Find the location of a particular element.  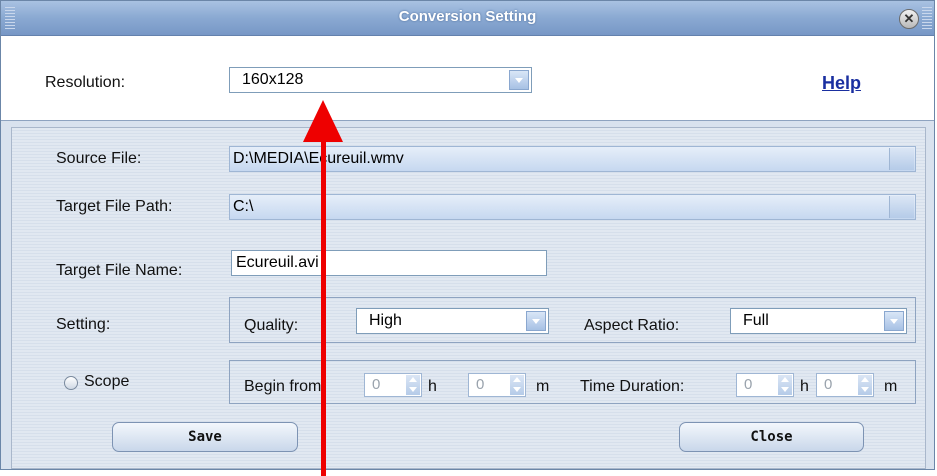

quality-dropdown: High is located at coordinates (452, 321).